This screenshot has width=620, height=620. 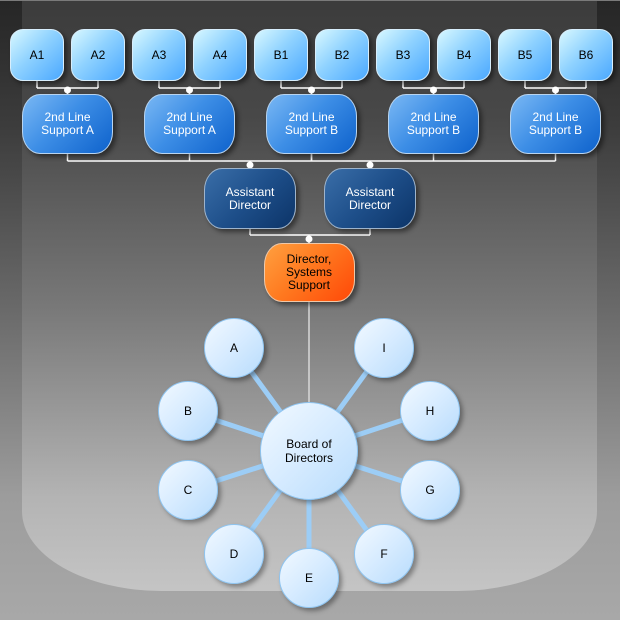 I want to click on node-support-b-1: 2nd Line Support B, so click(x=311, y=124).